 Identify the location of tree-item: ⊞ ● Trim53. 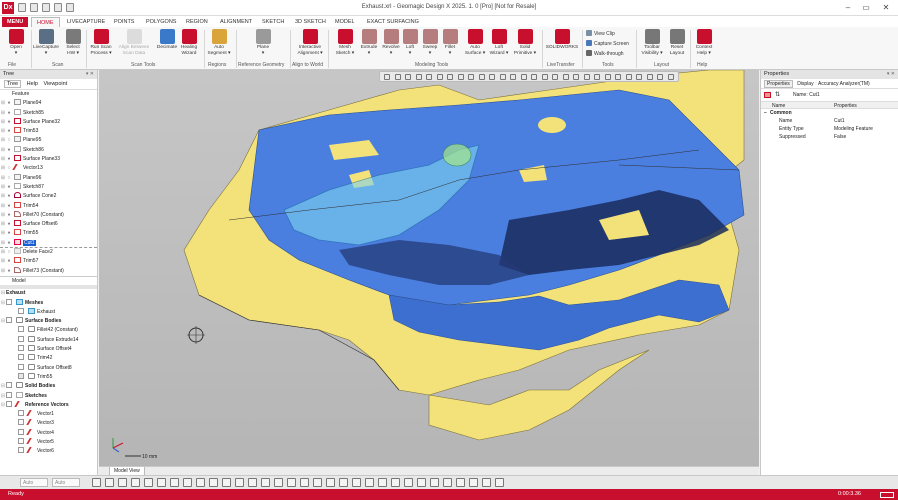
(48, 131).